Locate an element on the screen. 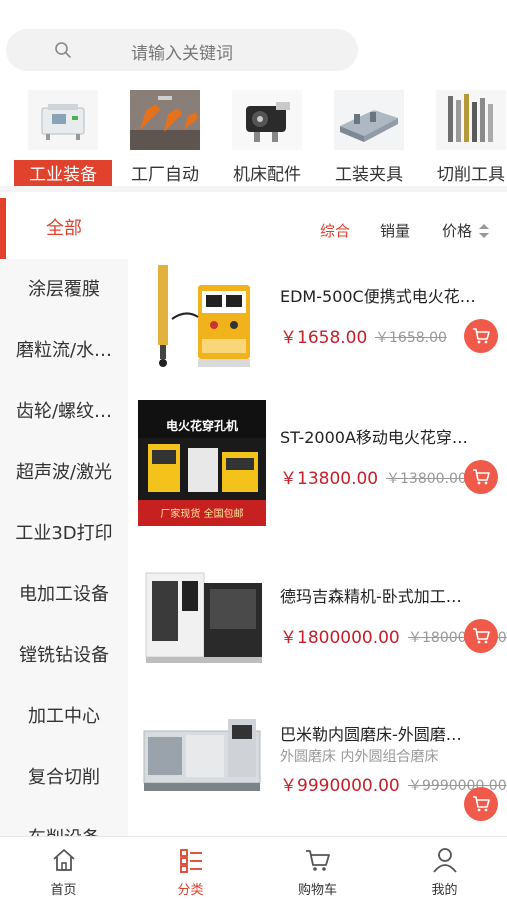 This screenshot has height=900, width=507. category-factory-automation: 工厂自动 is located at coordinates (166, 137).